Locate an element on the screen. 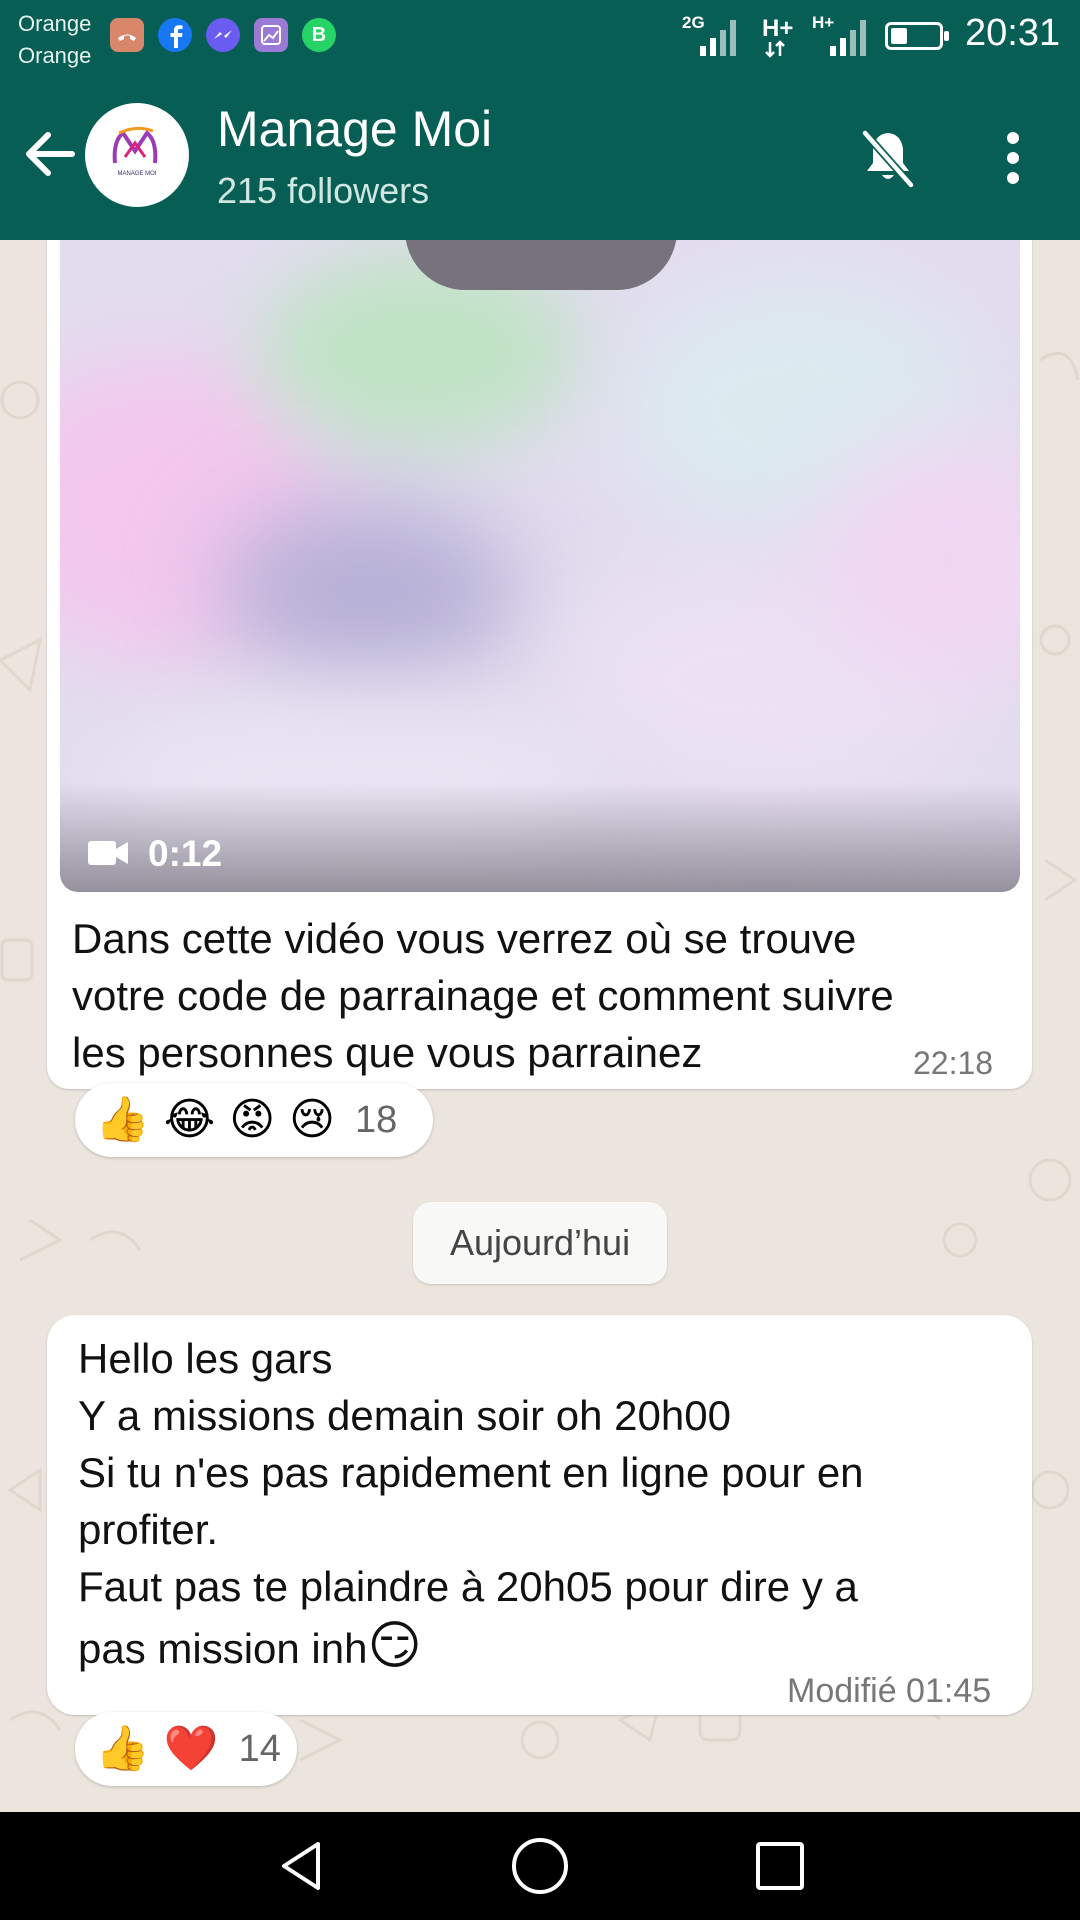 Image resolution: width=1080 pixels, height=1920 pixels. video-duration: 0:12 is located at coordinates (185, 853).